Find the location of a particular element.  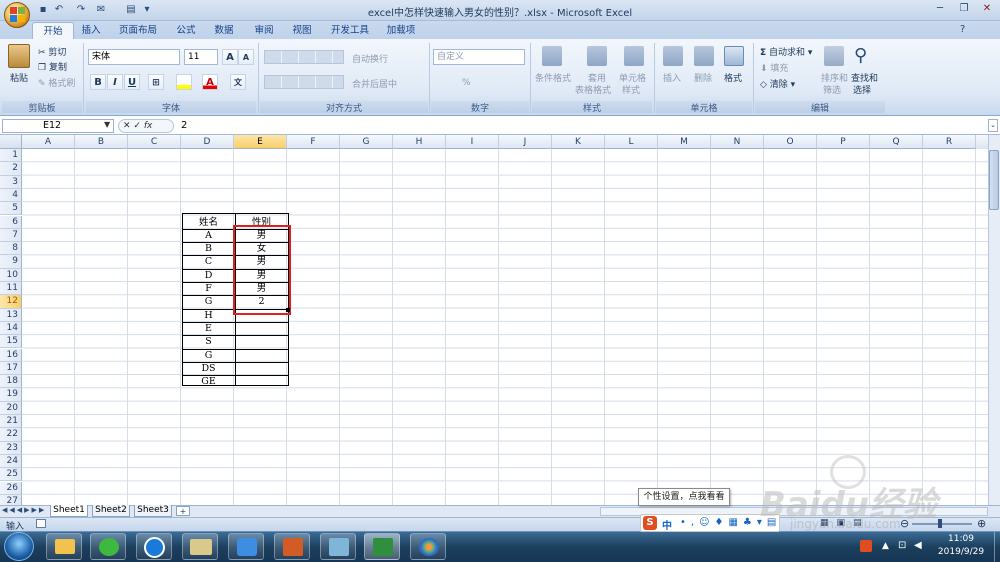

tab-data: 数据 is located at coordinates (224, 30).